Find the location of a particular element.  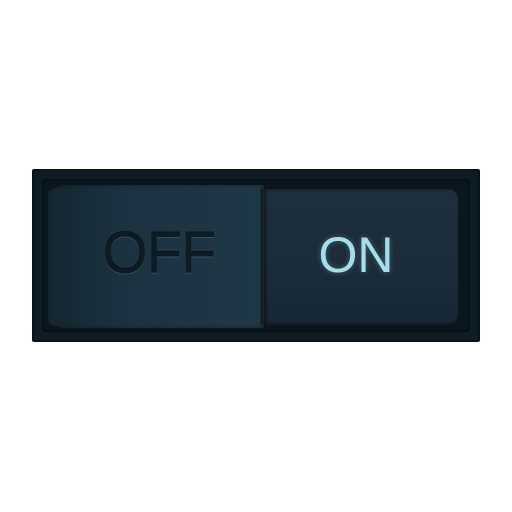

off-side: OFF is located at coordinates (156, 256).